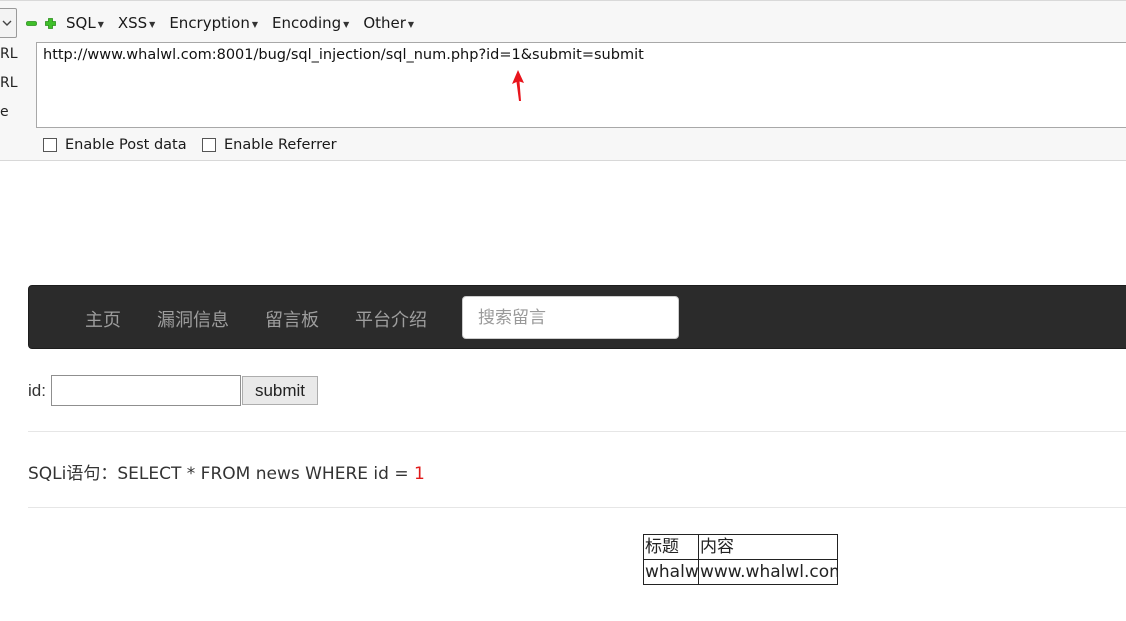  Describe the element at coordinates (103, 319) in the screenshot. I see `nav-home: 主页` at that location.